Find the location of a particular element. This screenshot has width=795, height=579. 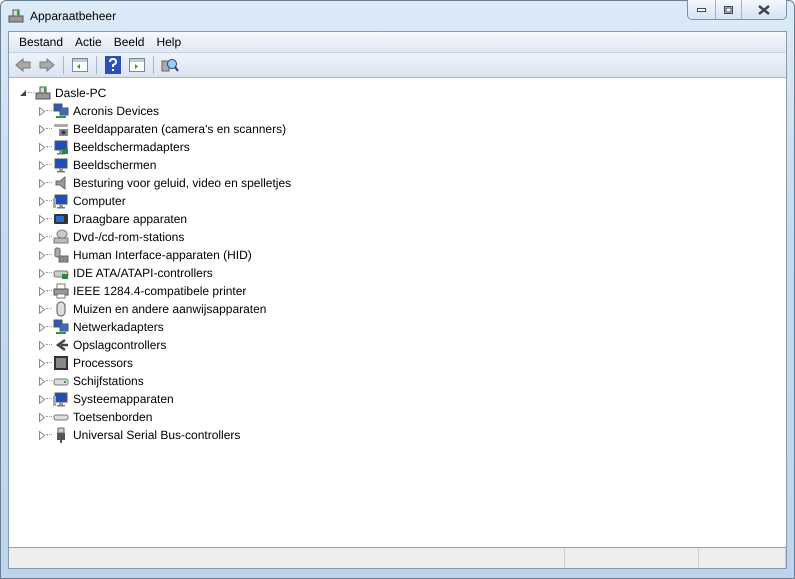

menu-item: Beeld is located at coordinates (129, 42).